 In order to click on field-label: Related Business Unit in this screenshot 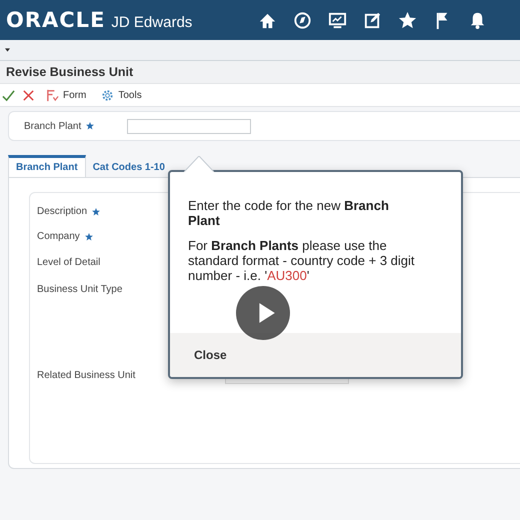, I will do `click(86, 375)`.